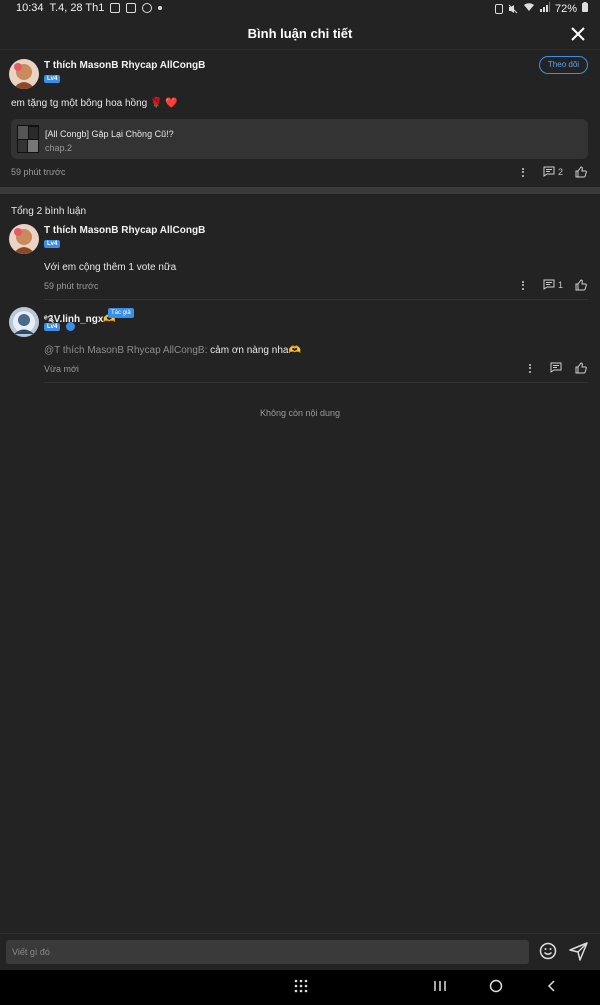  I want to click on close-icon, so click(578, 34).